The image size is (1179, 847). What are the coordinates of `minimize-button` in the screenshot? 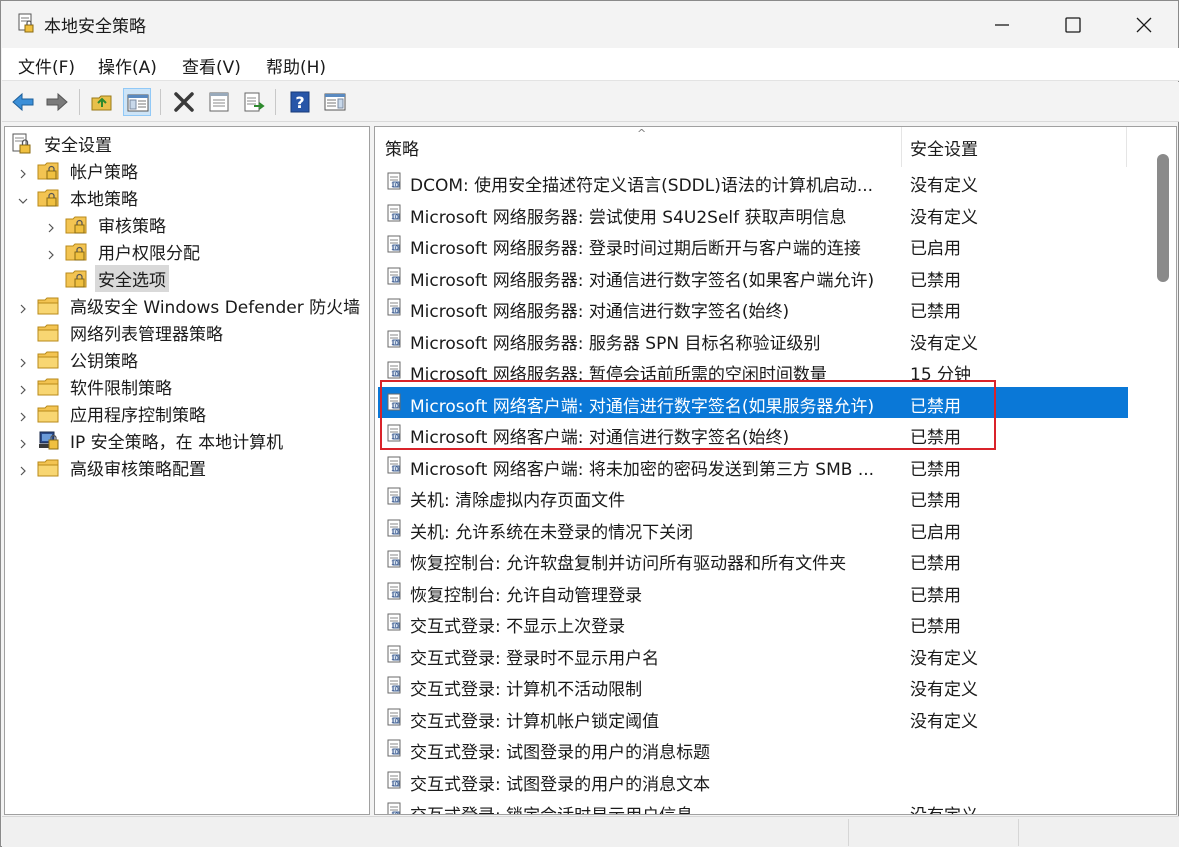 It's located at (1002, 24).